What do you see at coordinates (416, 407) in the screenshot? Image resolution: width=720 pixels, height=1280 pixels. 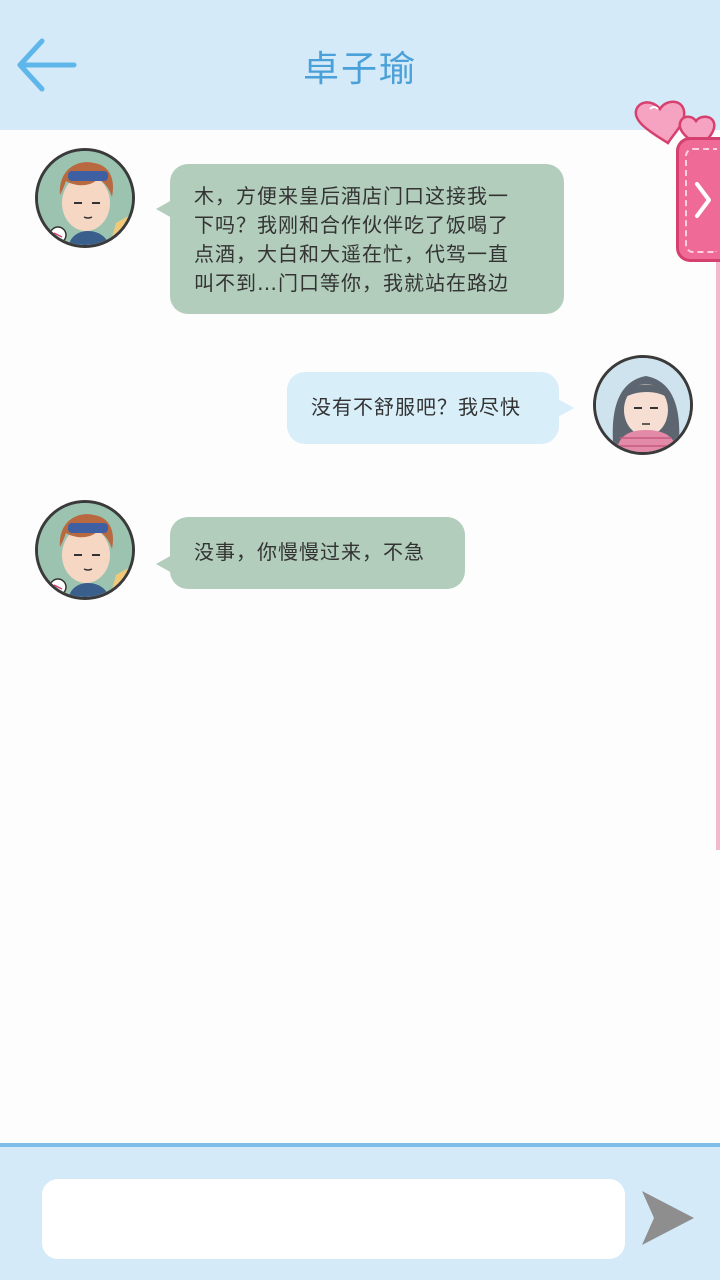 I see `message-text-line: 没有不舒服吧？我尽快` at bounding box center [416, 407].